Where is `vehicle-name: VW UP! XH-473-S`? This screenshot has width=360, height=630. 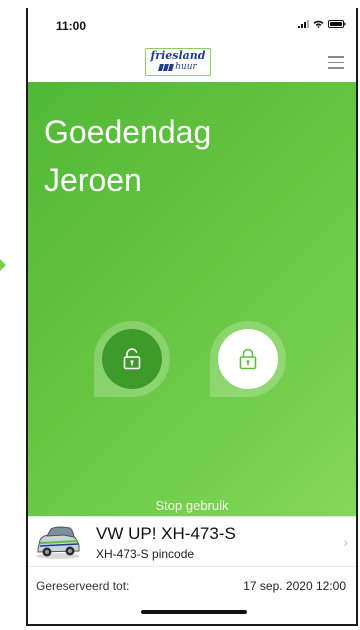
vehicle-name: VW UP! XH-473-S is located at coordinates (166, 533).